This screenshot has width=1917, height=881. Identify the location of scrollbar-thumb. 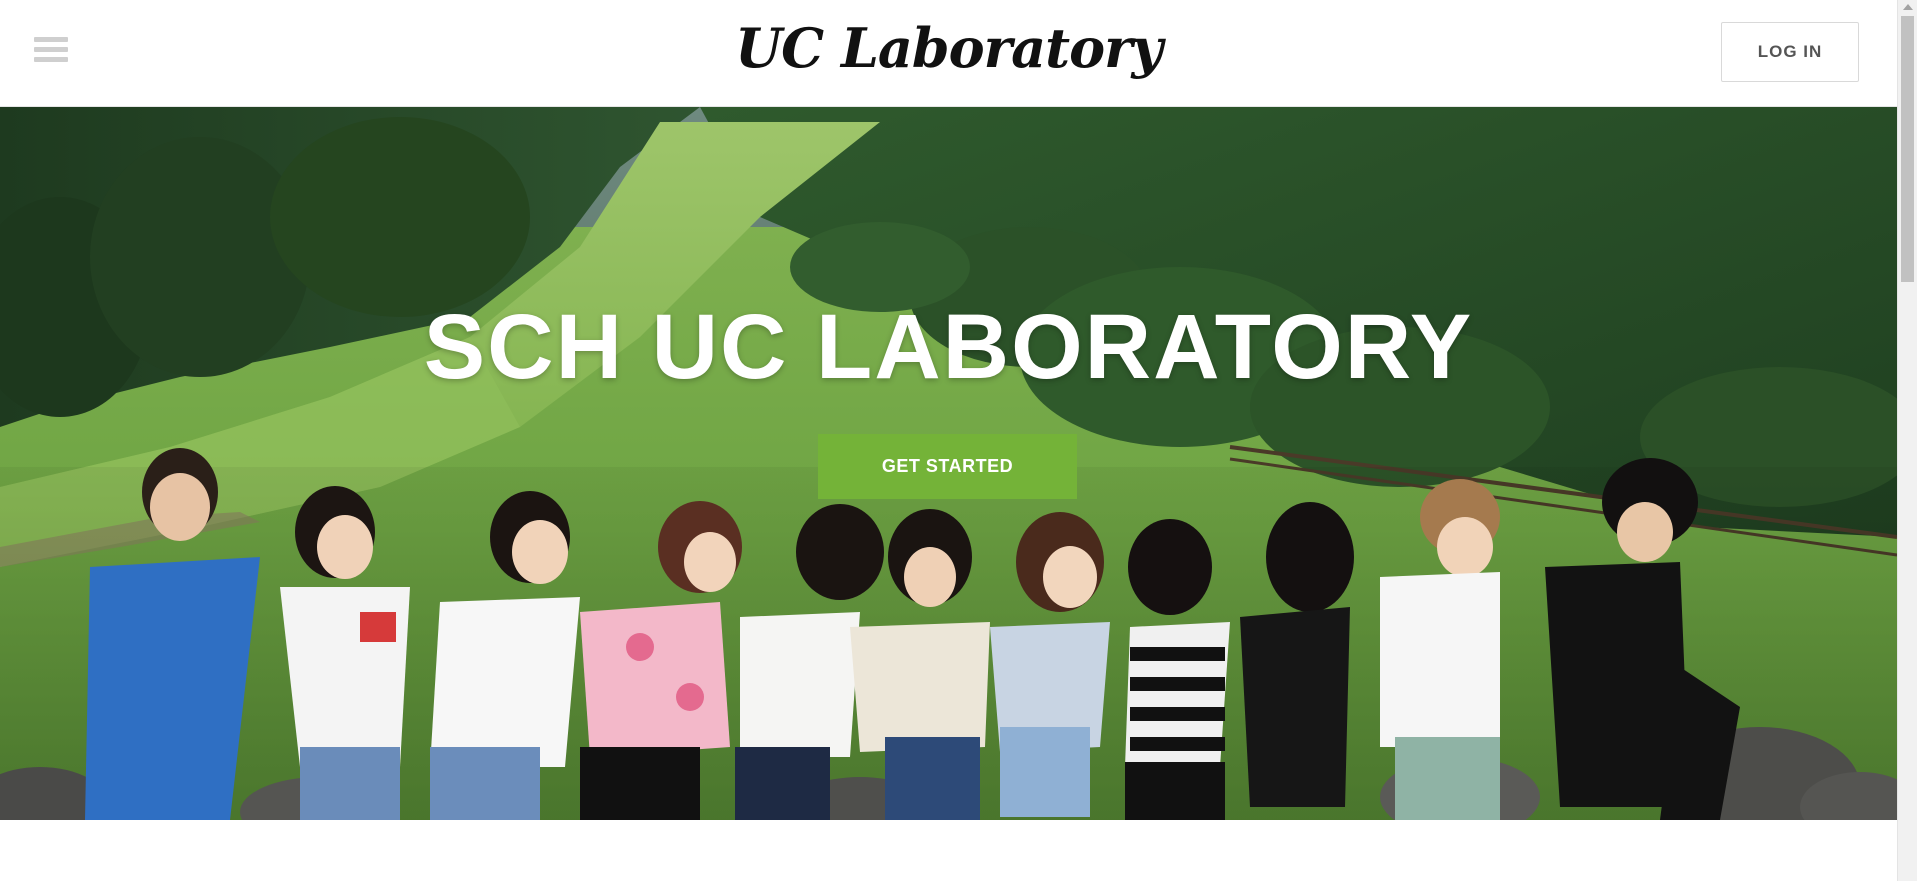
(1907, 149).